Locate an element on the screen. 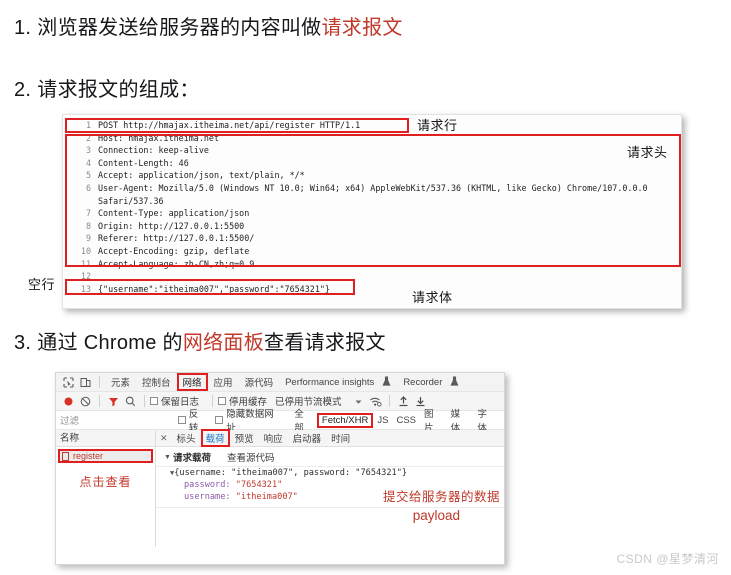 The height and width of the screenshot is (575, 731). heading-3-text: 通过 Chrome 的 is located at coordinates (110, 343).